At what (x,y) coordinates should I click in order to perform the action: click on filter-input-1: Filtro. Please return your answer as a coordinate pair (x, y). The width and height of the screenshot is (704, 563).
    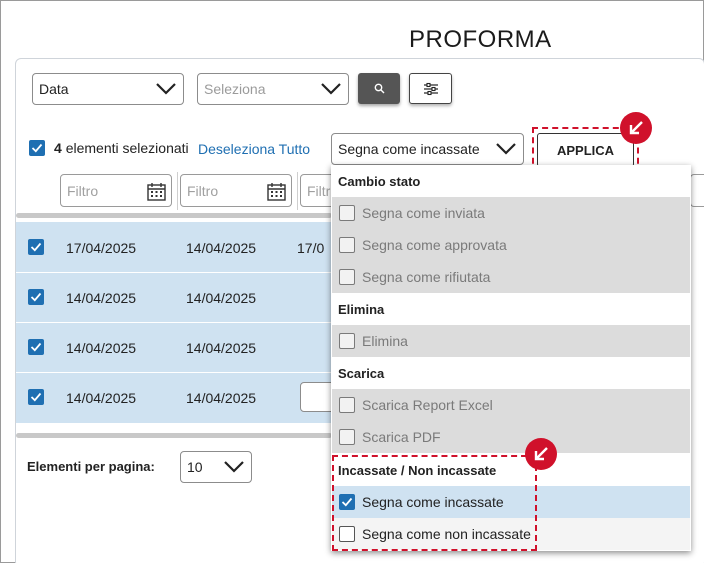
    Looking at the image, I should click on (116, 190).